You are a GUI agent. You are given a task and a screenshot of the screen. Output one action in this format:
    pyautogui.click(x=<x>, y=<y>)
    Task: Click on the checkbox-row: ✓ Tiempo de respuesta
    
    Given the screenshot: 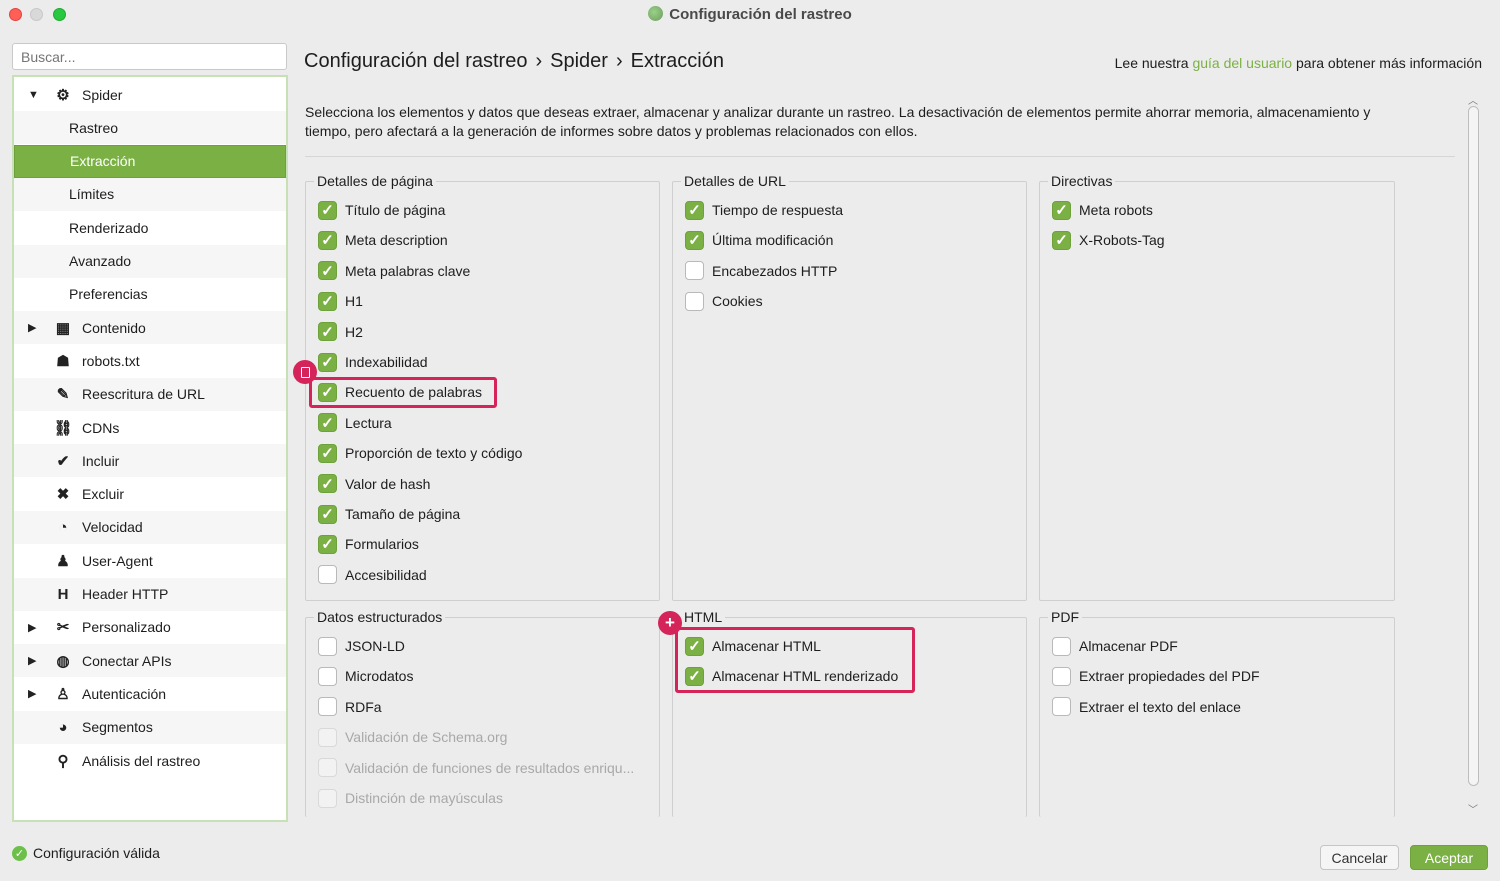 What is the action you would take?
    pyautogui.click(x=764, y=210)
    